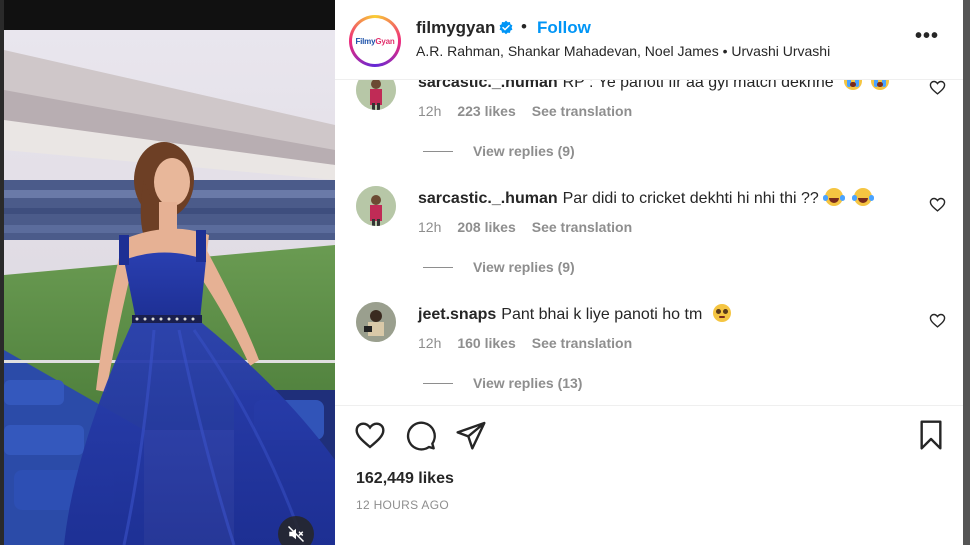 This screenshot has width=970, height=545. What do you see at coordinates (486, 227) in the screenshot?
I see `comment-likes: 208 likes` at bounding box center [486, 227].